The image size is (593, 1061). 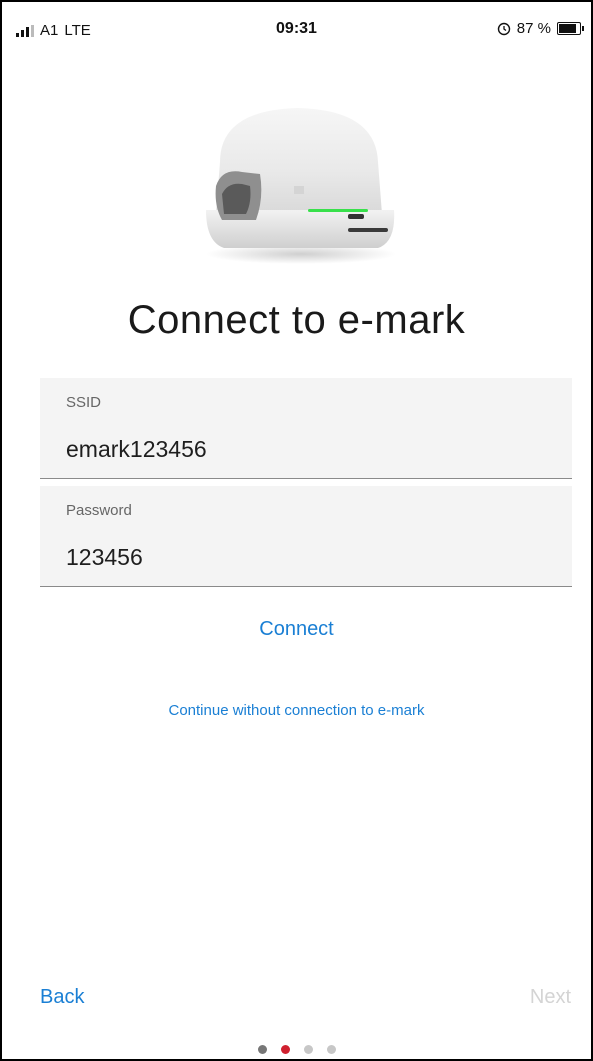 I want to click on clock-icon, so click(x=503, y=28).